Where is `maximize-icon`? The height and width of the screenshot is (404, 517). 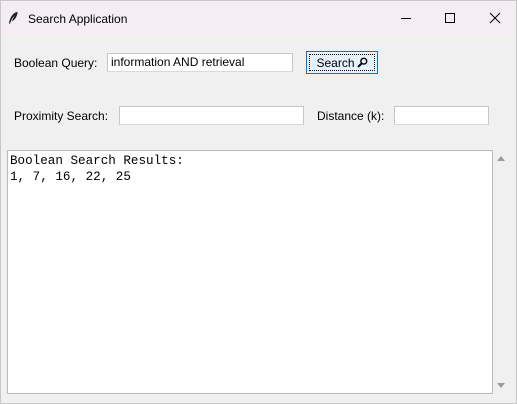 maximize-icon is located at coordinates (450, 18).